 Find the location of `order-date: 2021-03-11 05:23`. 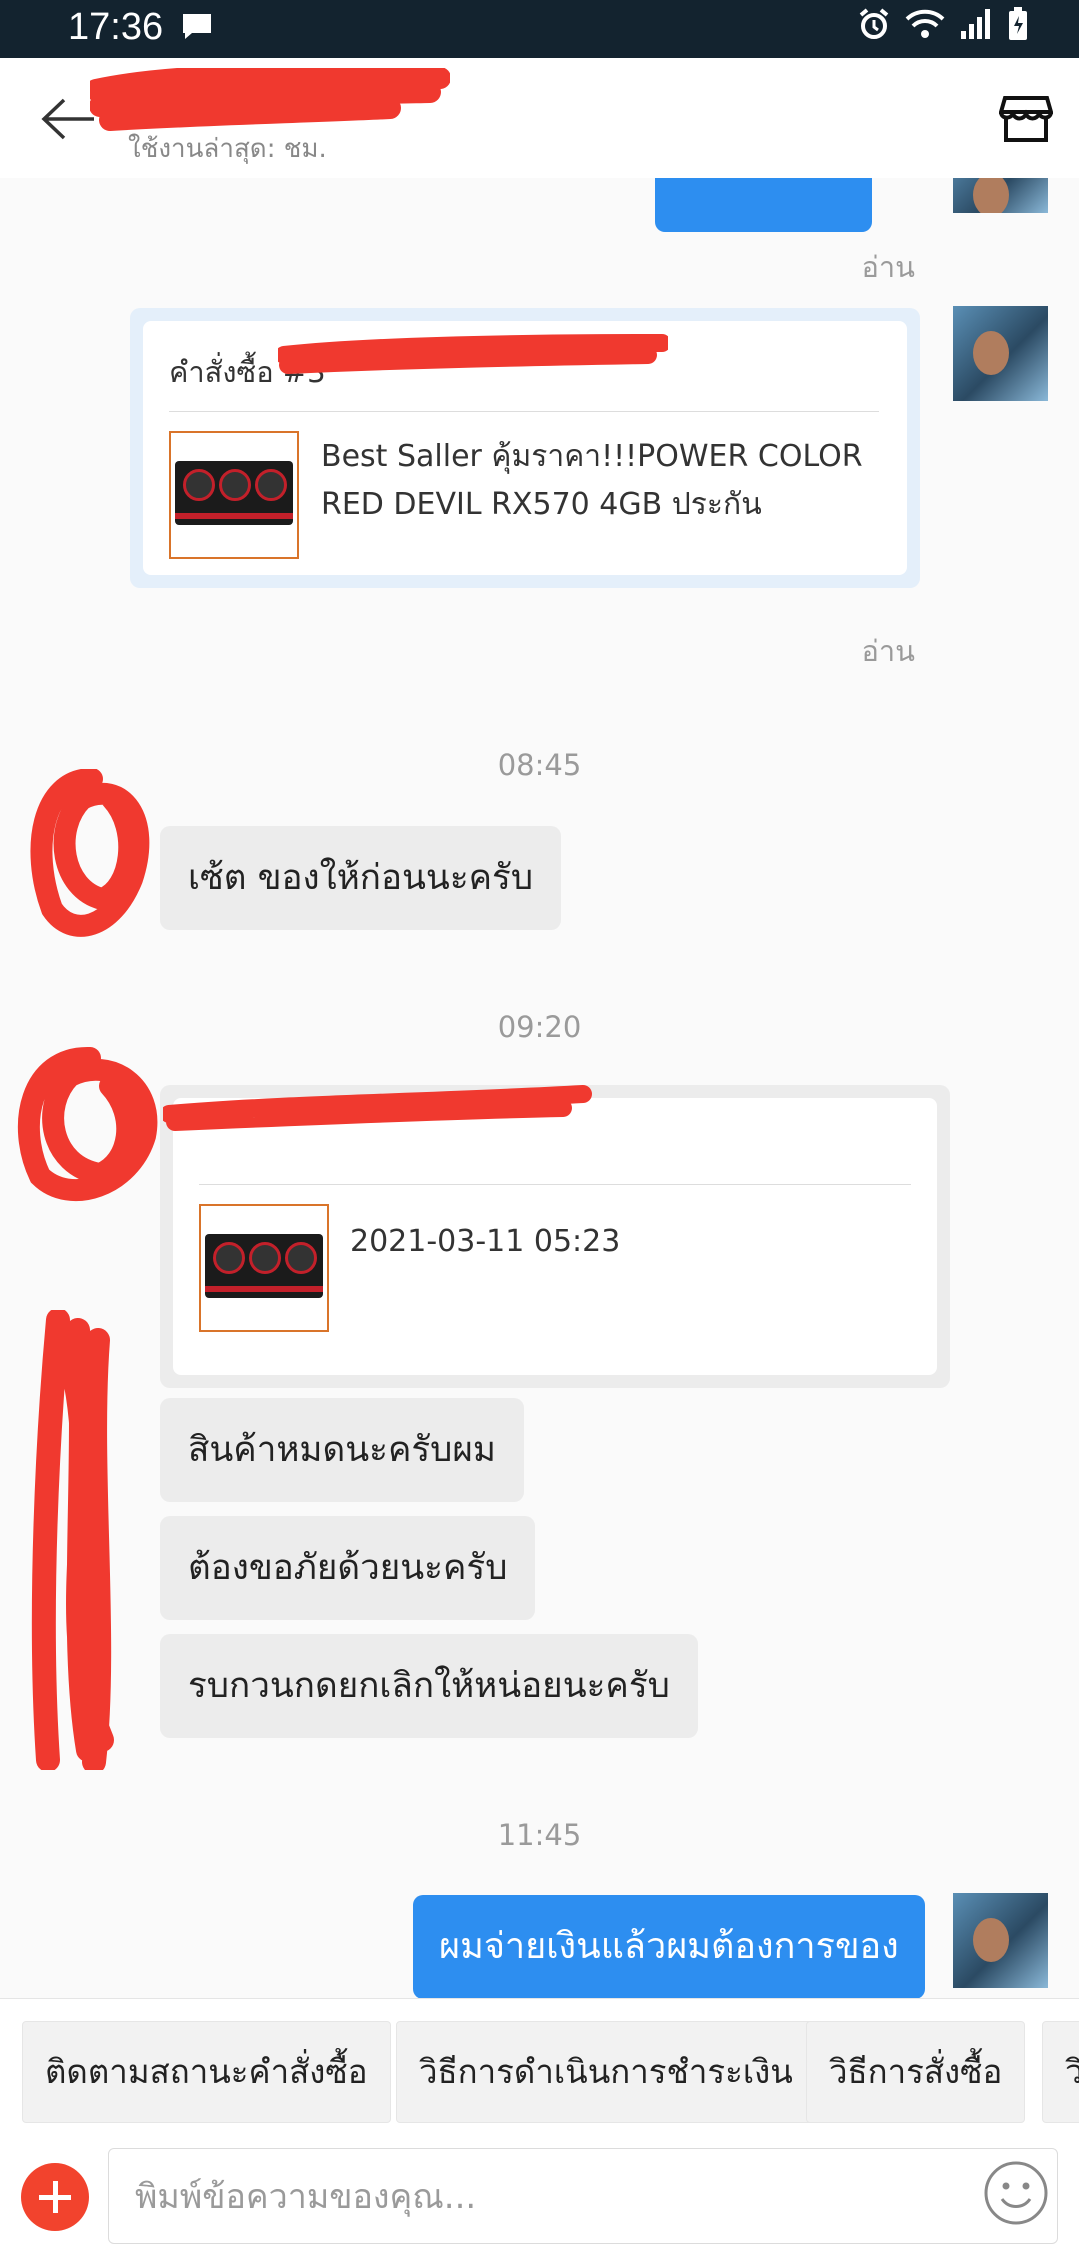

order-date: 2021-03-11 05:23 is located at coordinates (485, 1241).